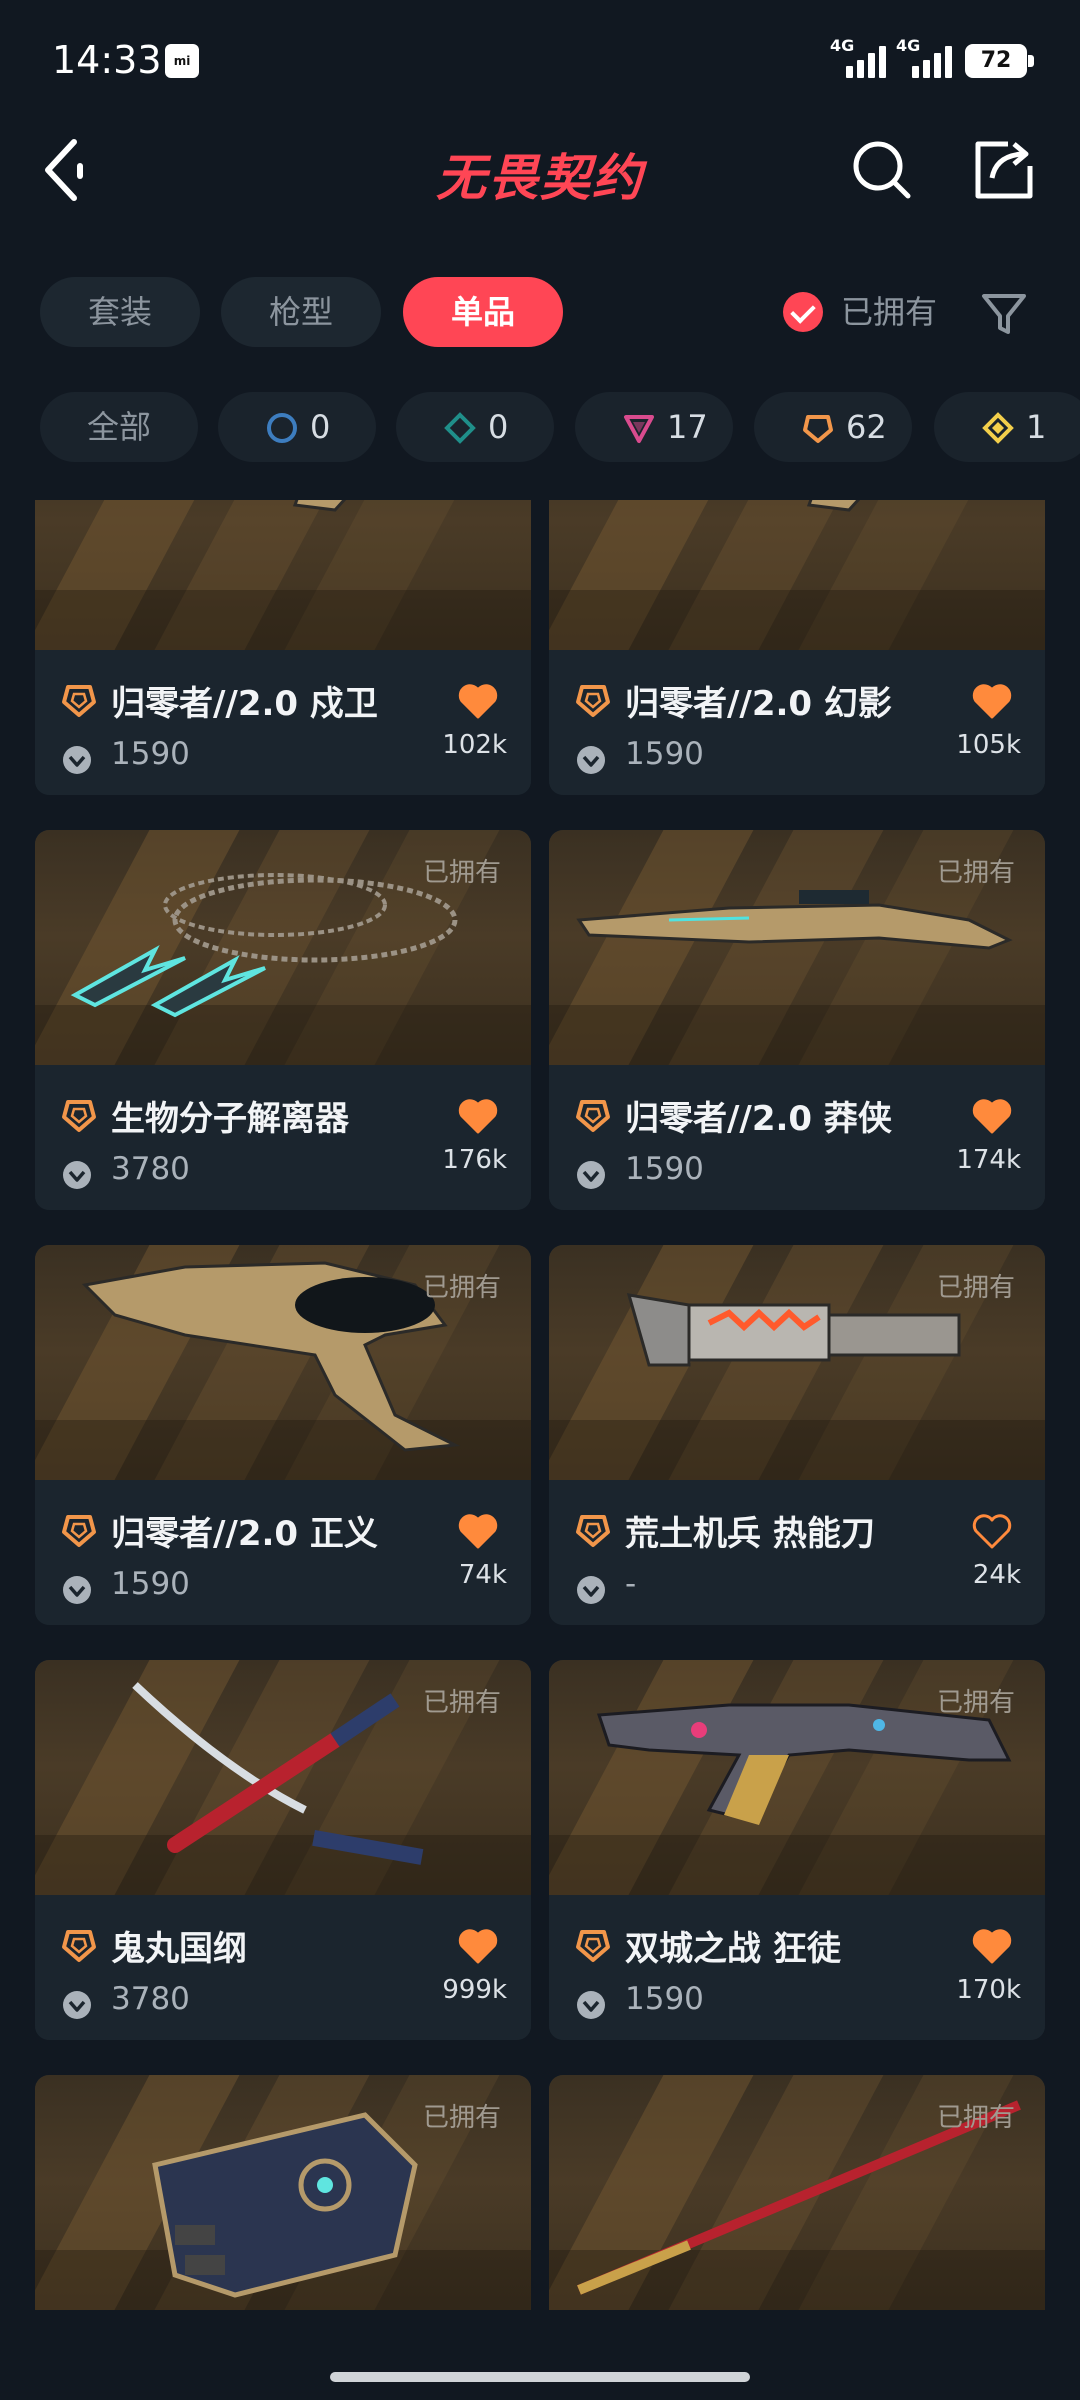 Image resolution: width=1080 pixels, height=2400 pixels. I want to click on rarity-chip-select: 0, so click(297, 427).